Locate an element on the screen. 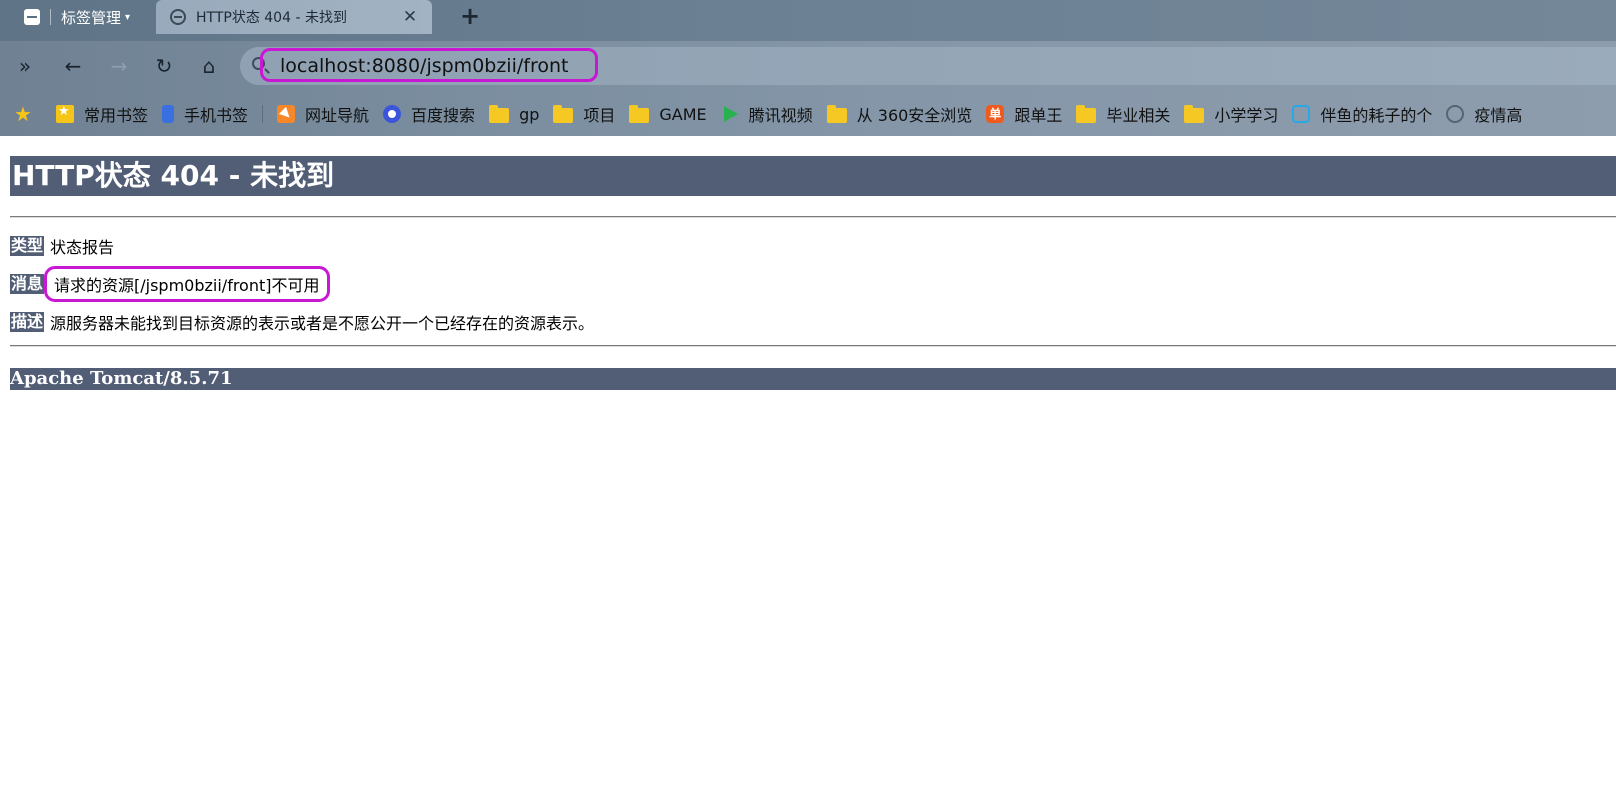  bookmark-folder-projects: 项目 is located at coordinates (584, 114).